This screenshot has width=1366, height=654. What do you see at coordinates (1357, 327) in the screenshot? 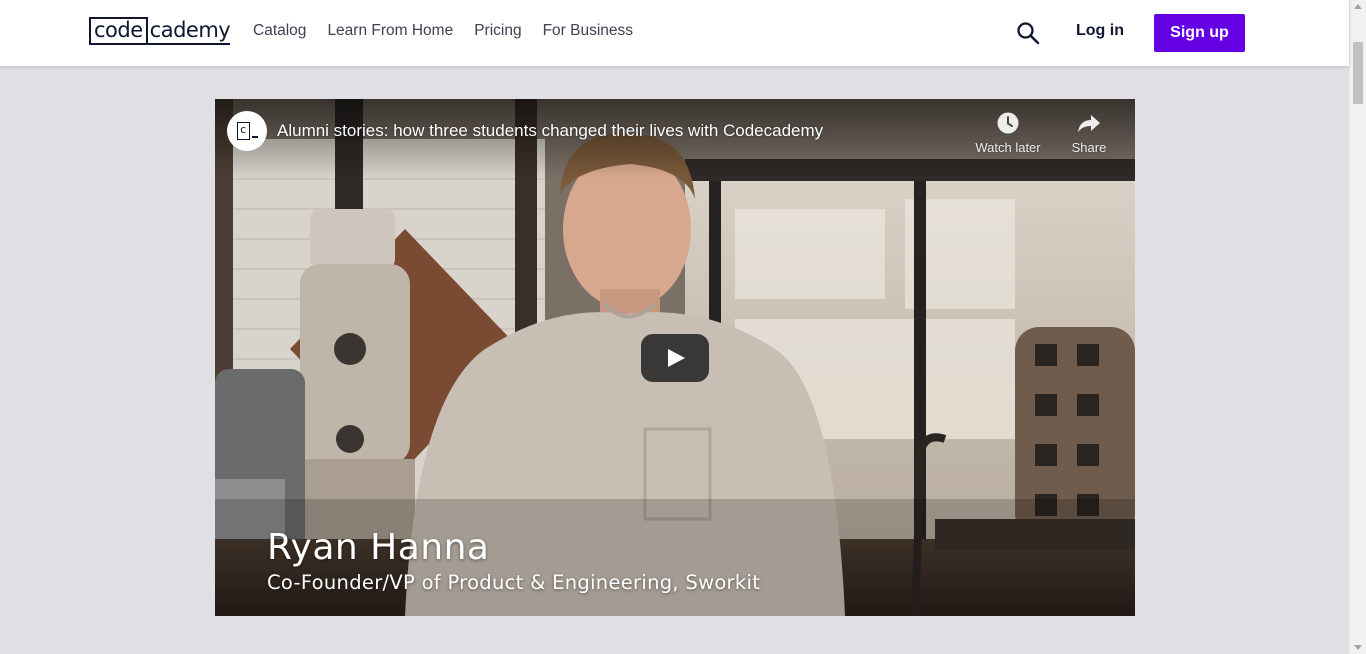
I see `page-scrollbar` at bounding box center [1357, 327].